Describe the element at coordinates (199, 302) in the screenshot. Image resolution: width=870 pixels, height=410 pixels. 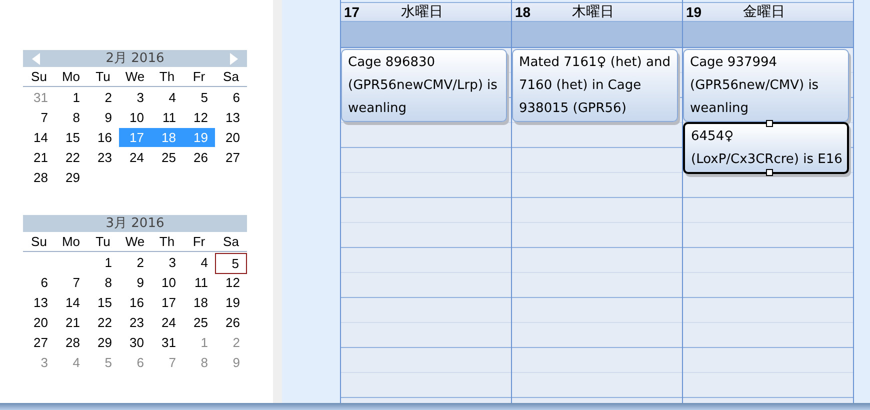
I see `calendar-day: 18` at that location.